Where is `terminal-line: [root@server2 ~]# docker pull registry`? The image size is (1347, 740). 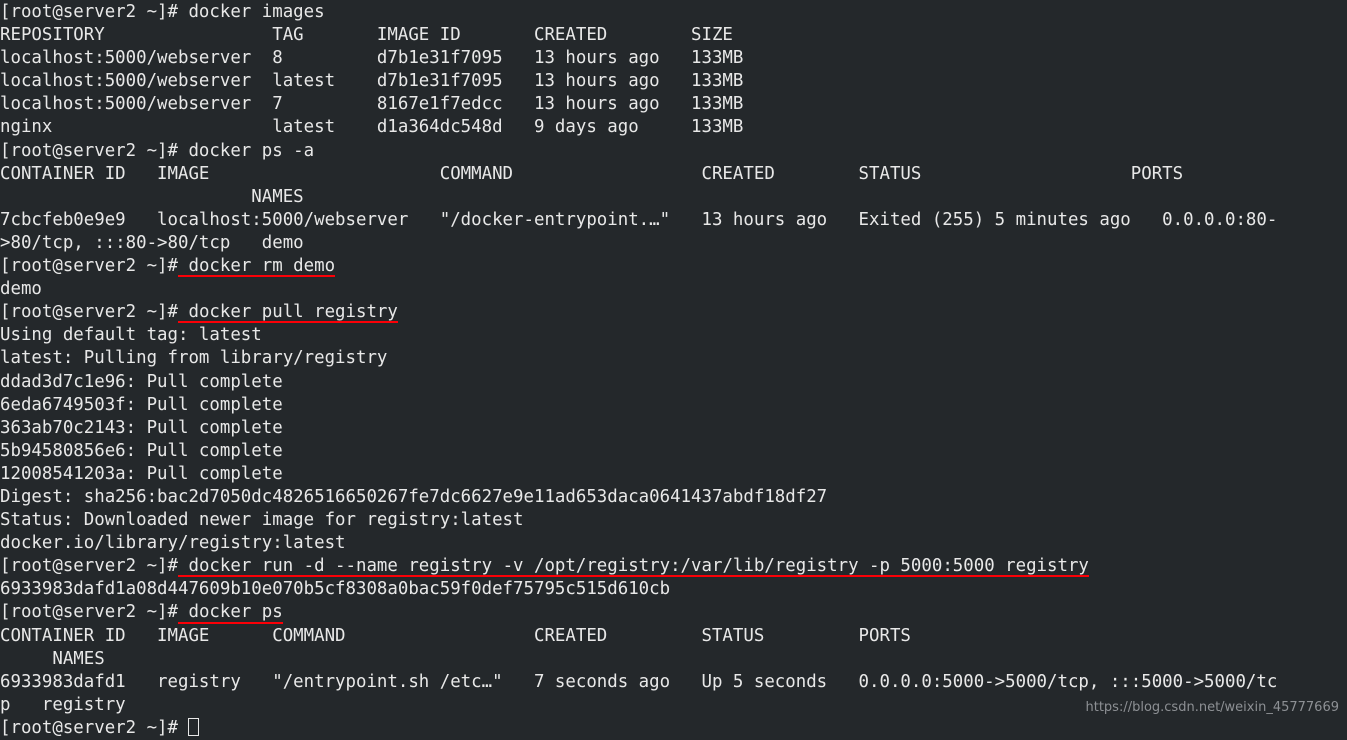
terminal-line: [root@server2 ~]# docker pull registry is located at coordinates (638, 312).